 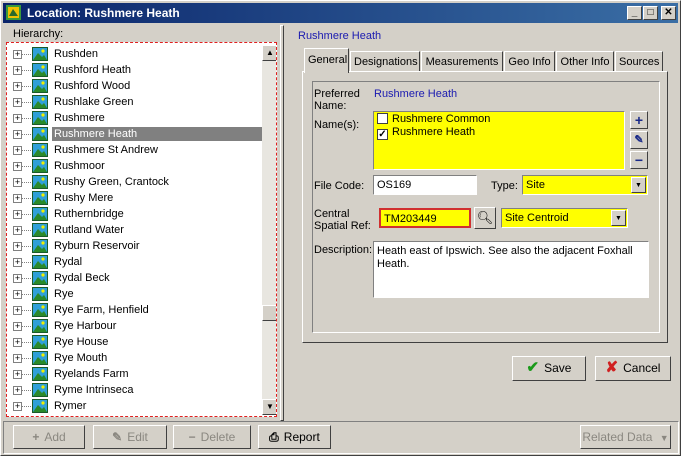 I want to click on tree-item: + Rushy Mere, so click(x=132, y=198).